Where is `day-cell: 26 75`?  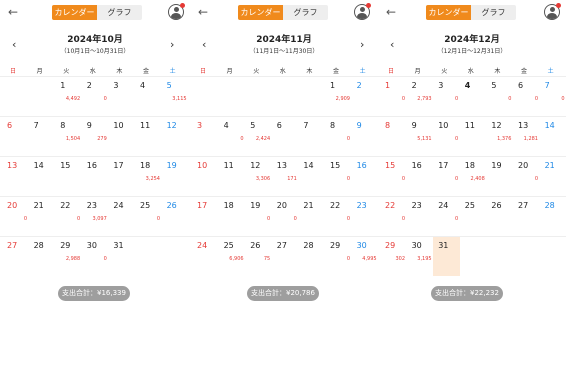
day-cell: 26 75 is located at coordinates (258, 256).